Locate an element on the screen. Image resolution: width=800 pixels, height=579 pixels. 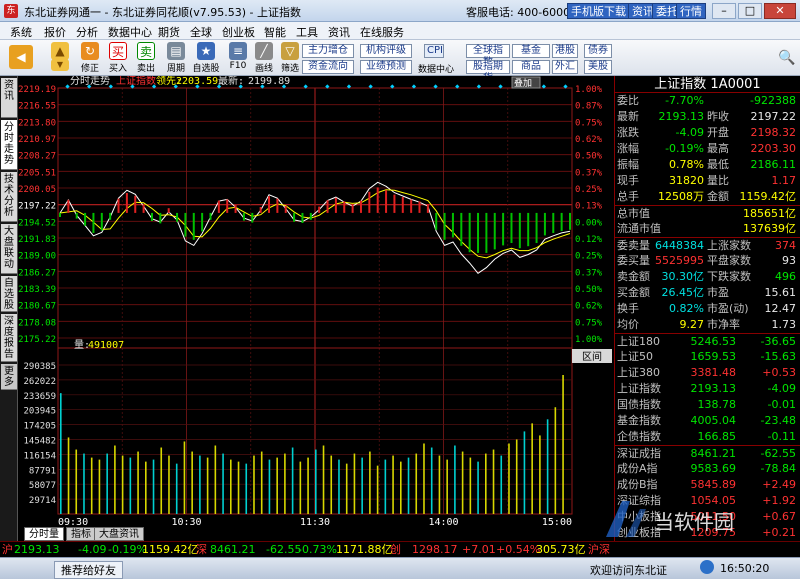
close-button: ✕ is located at coordinates (780, 11).